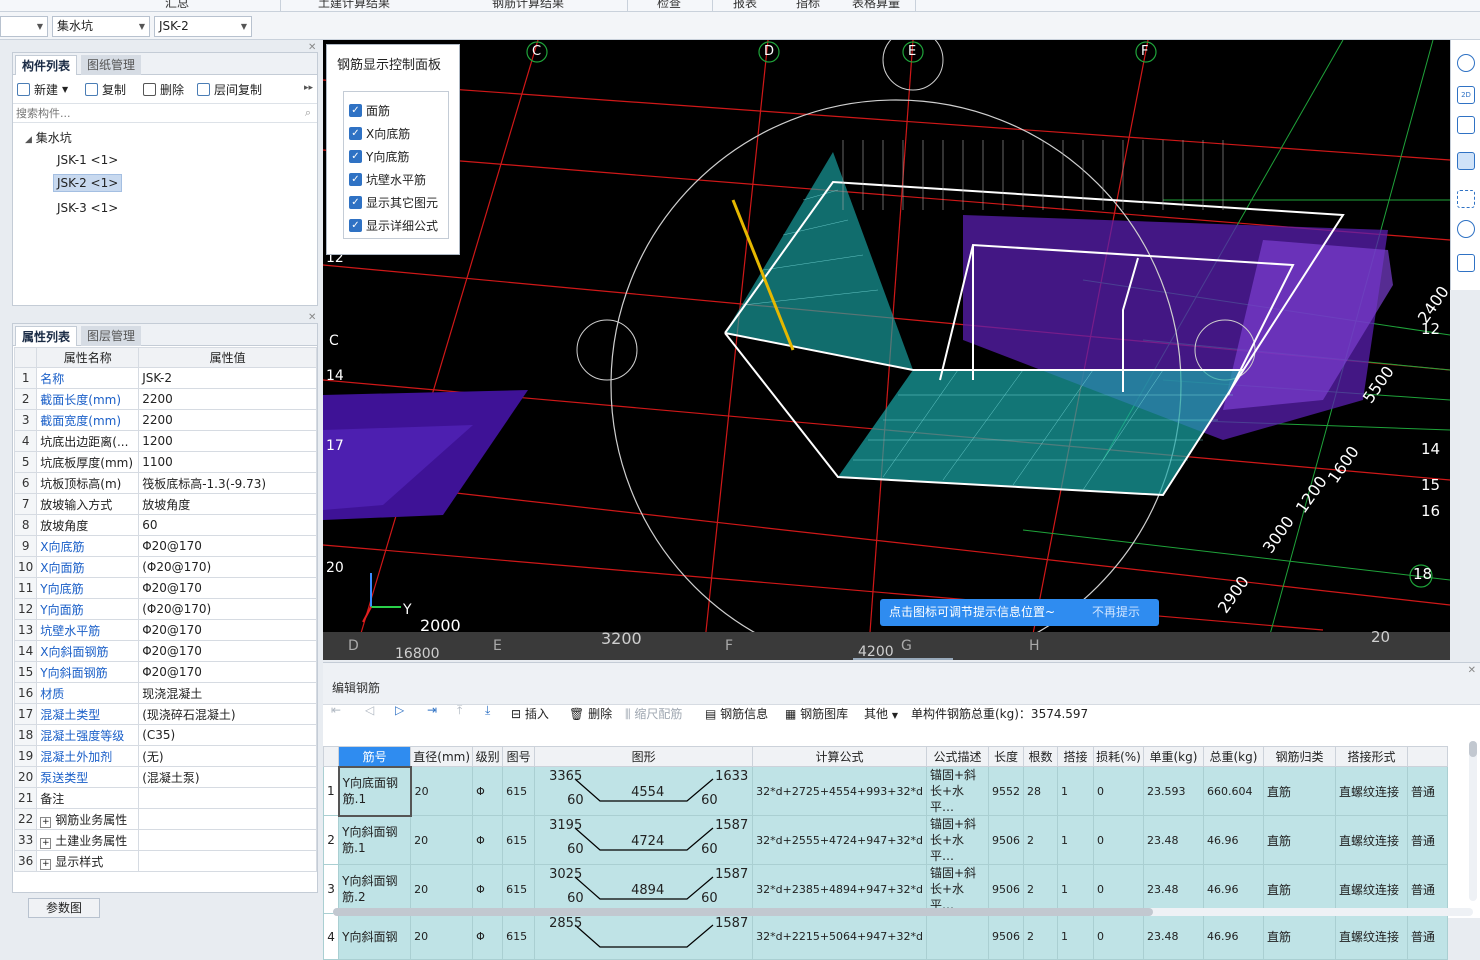  Describe the element at coordinates (393, 225) in the screenshot. I see `checkbox-show-formula: ✓ 显示详细公式` at that location.